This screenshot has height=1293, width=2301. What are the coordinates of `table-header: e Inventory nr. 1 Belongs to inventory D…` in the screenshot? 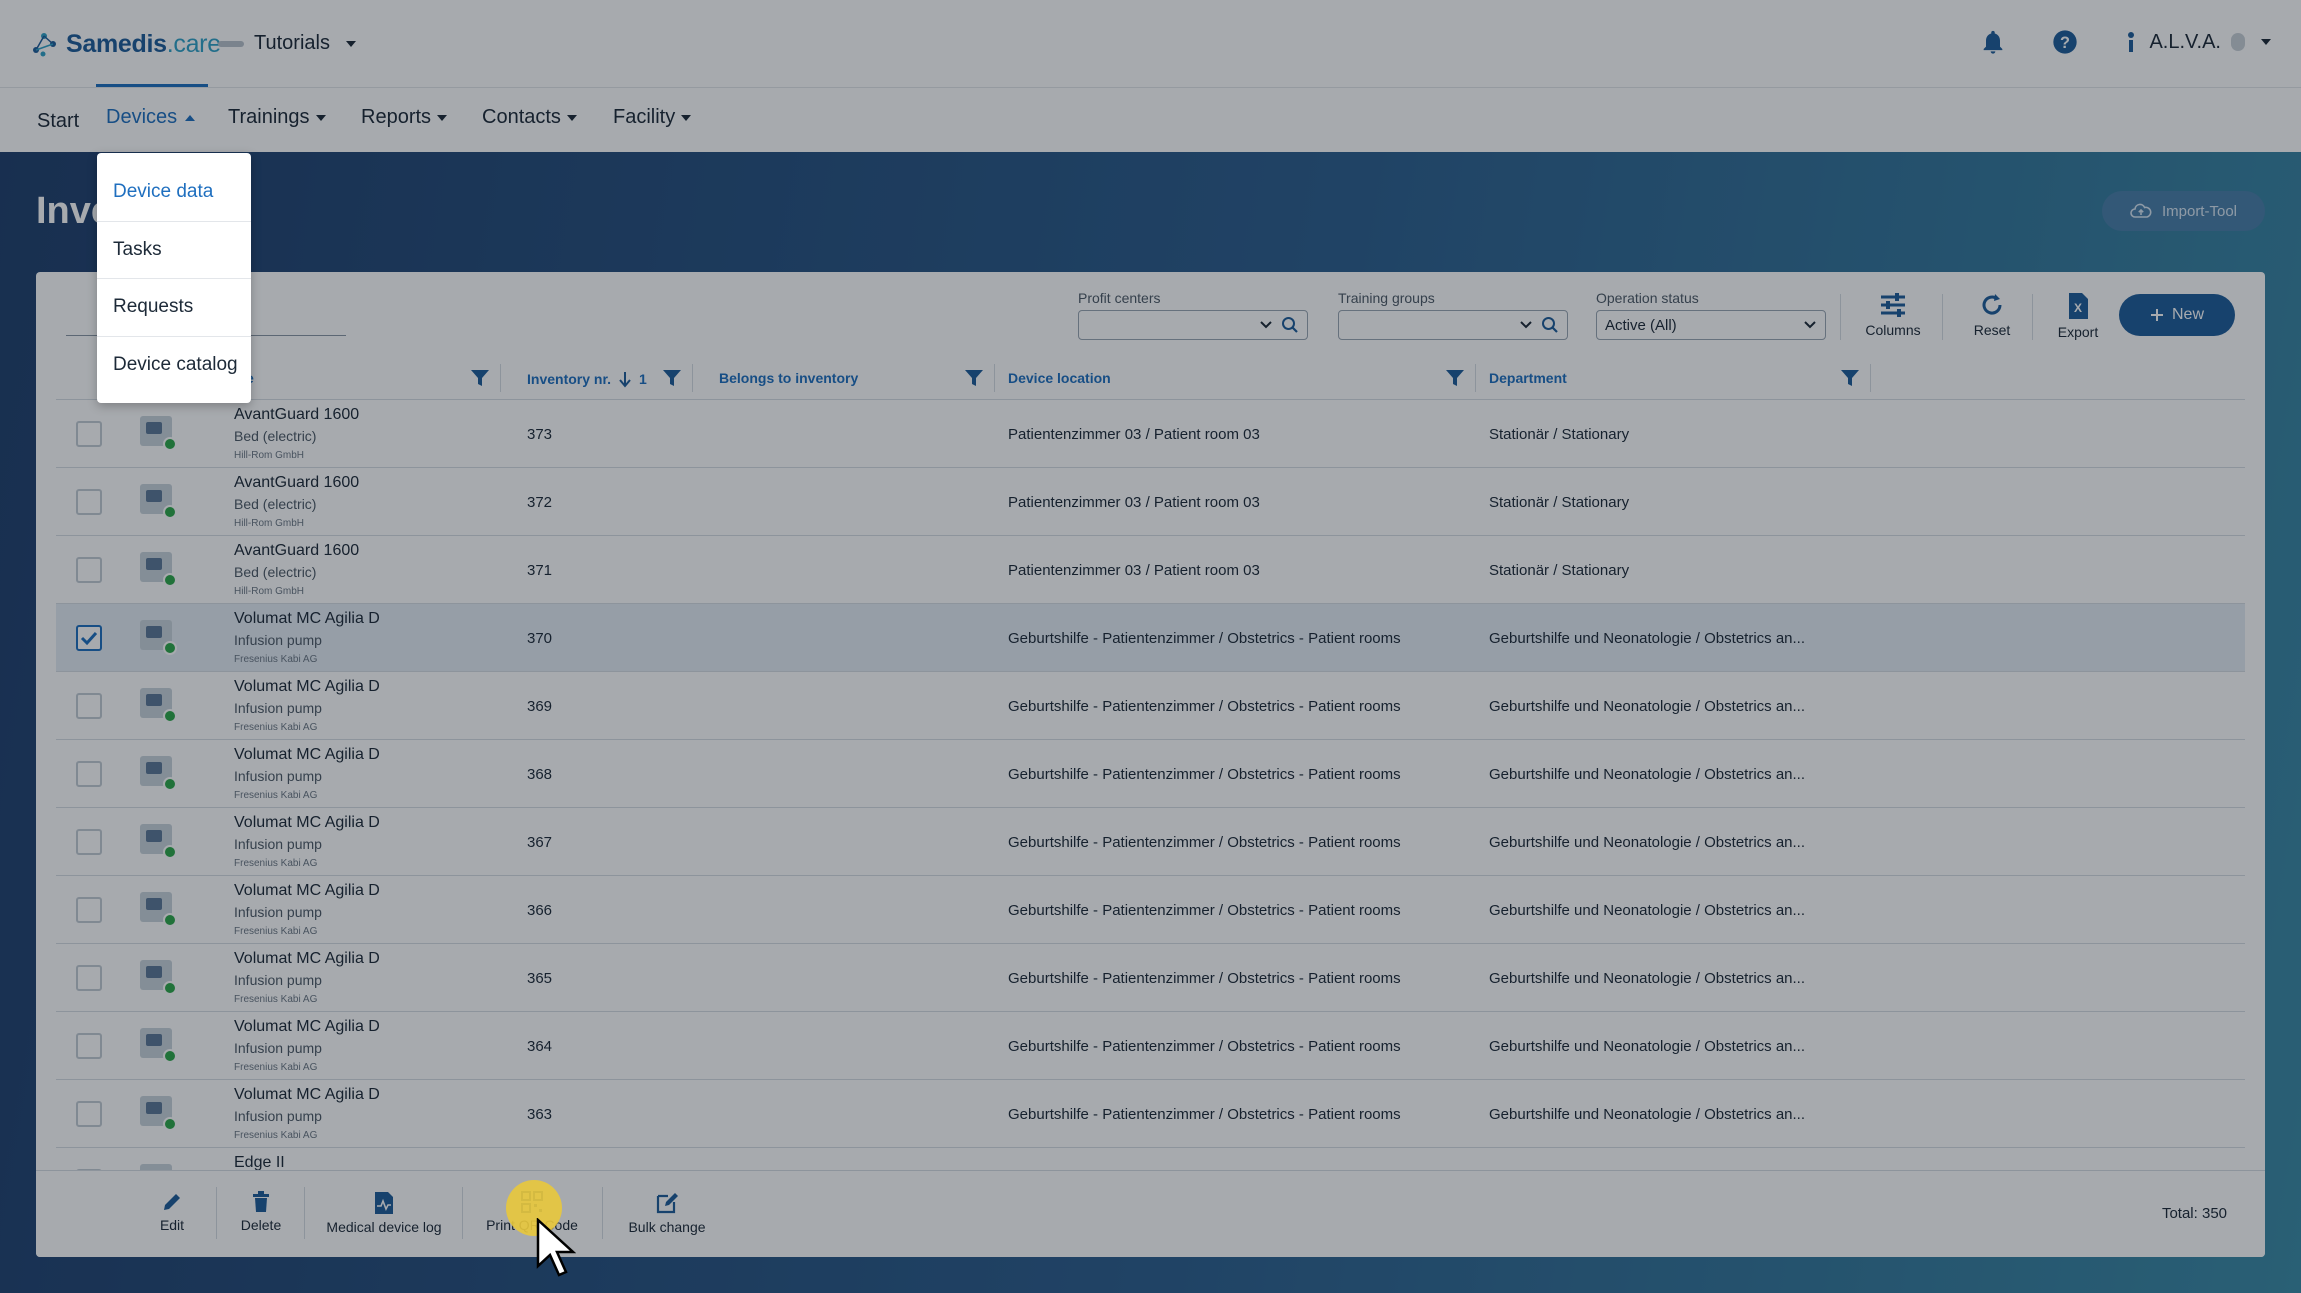 It's located at (1150, 378).